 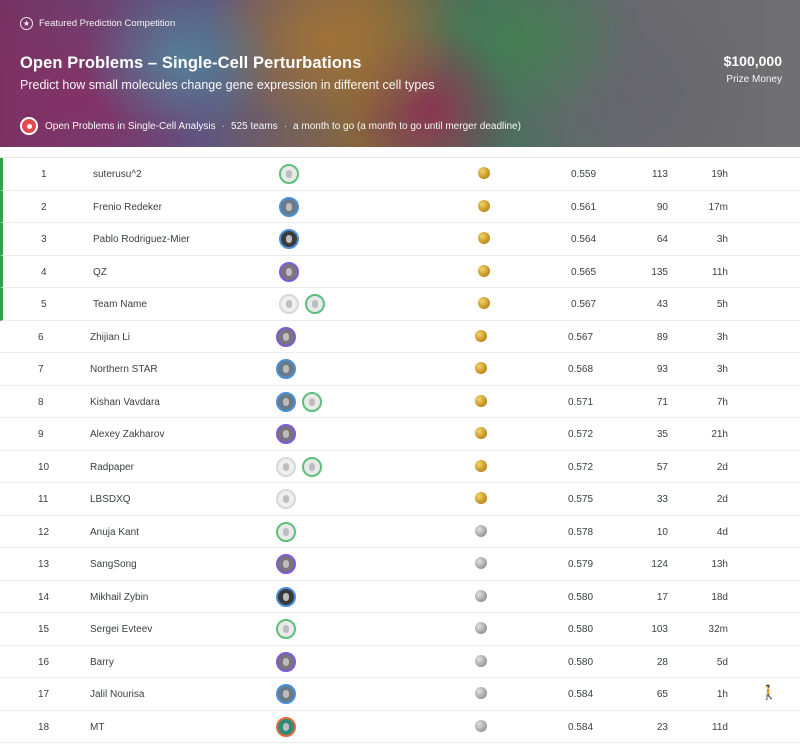 What do you see at coordinates (722, 467) in the screenshot?
I see `last-submission-cell: 2d` at bounding box center [722, 467].